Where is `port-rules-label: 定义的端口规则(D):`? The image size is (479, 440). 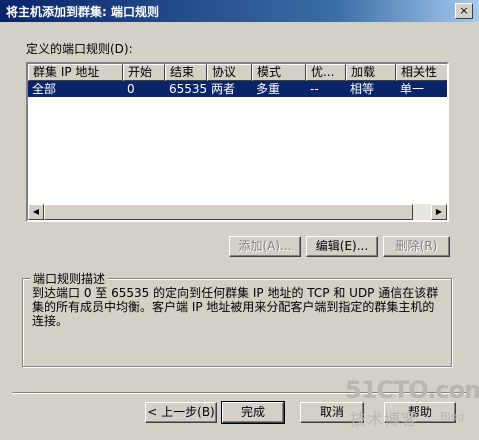 port-rules-label: 定义的端口规则(D): is located at coordinates (79, 49).